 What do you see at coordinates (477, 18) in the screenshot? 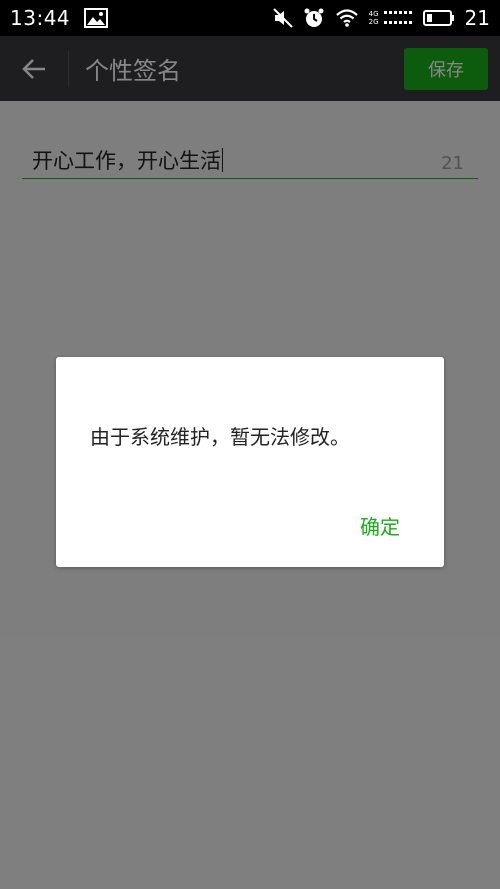
I see `battery-level: 21` at bounding box center [477, 18].